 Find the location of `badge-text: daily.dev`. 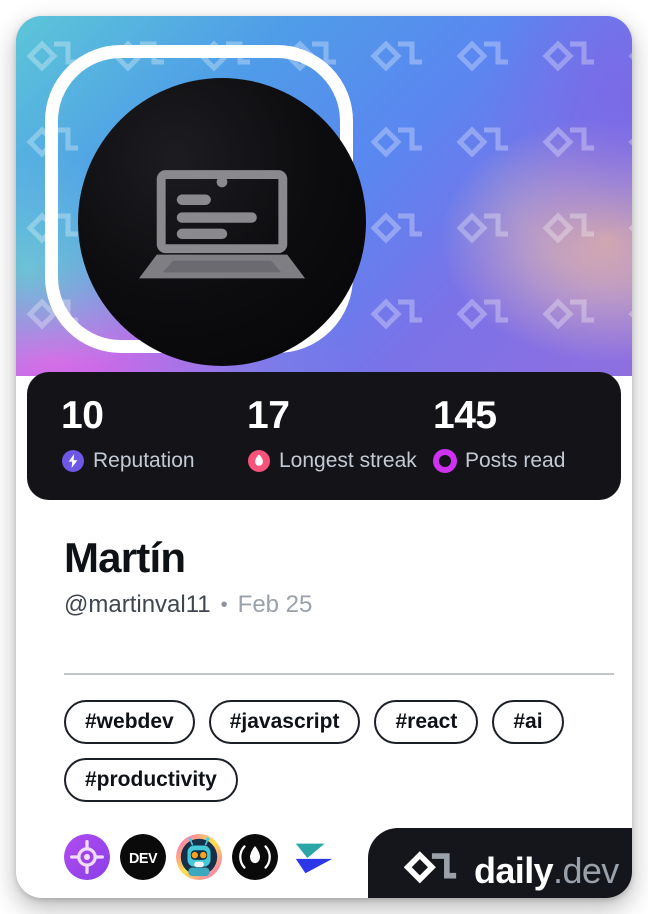

badge-text: daily.dev is located at coordinates (546, 871).